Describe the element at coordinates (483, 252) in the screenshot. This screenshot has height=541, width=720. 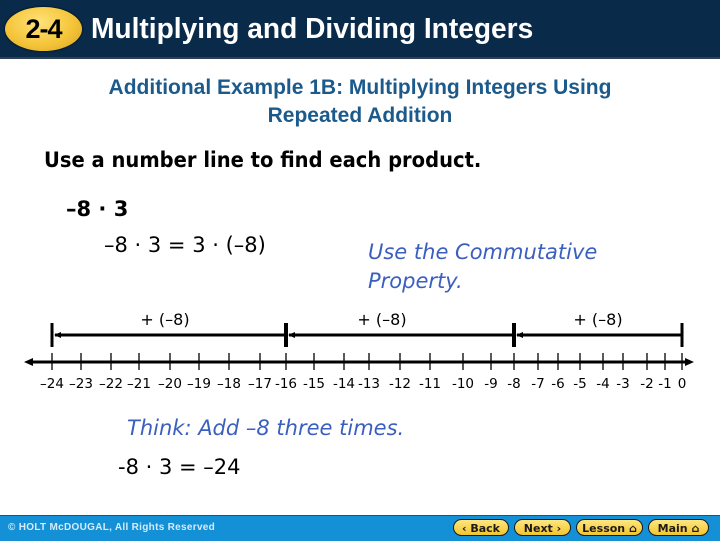
I see `commutative-note-line1: Use the Commutative` at that location.